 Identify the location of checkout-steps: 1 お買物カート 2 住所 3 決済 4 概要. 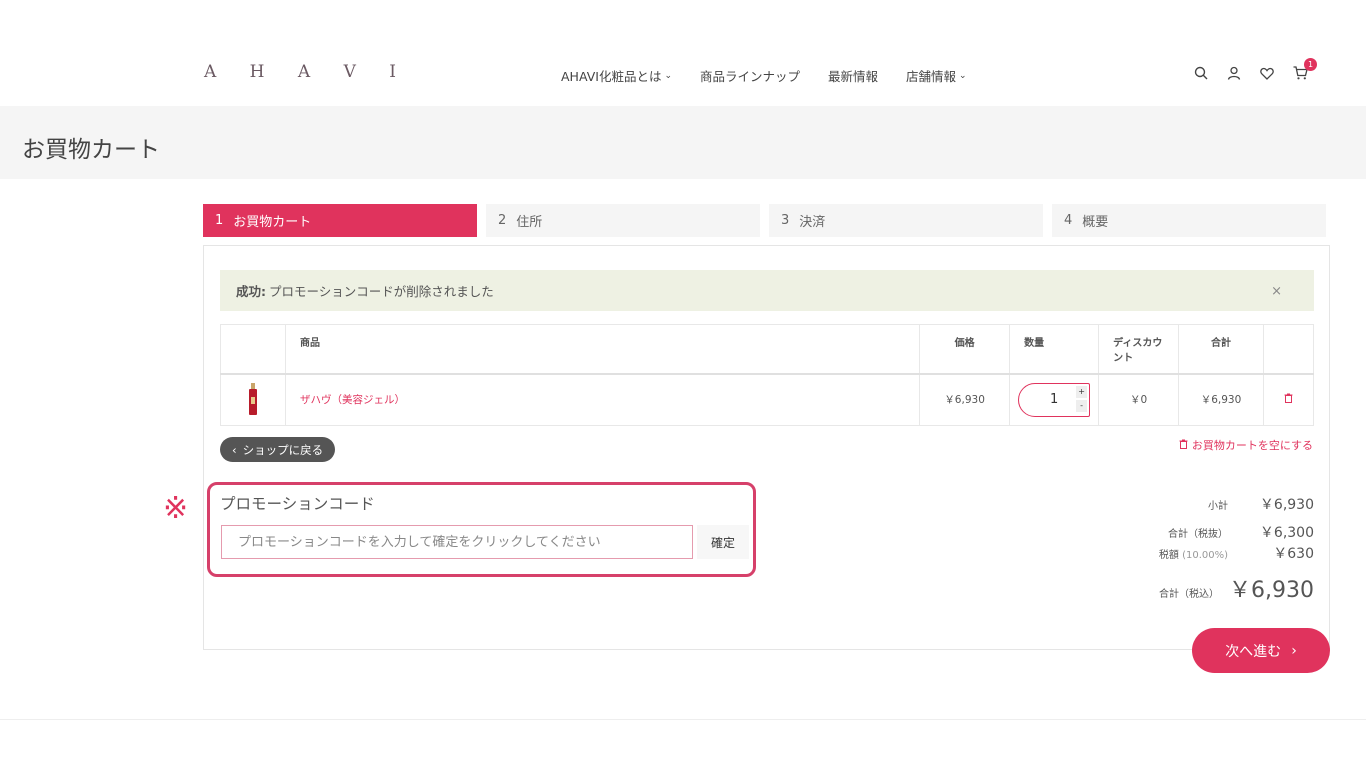
(764, 220).